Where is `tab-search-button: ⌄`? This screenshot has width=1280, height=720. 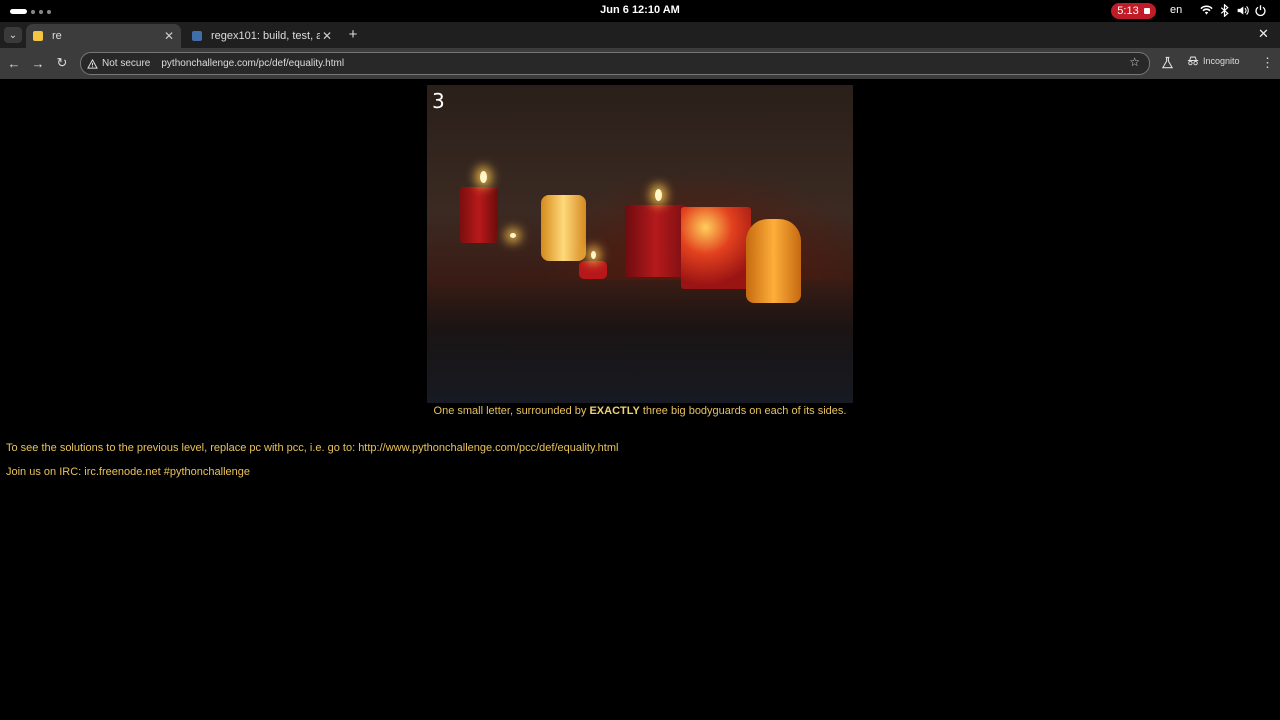
tab-search-button: ⌄ is located at coordinates (13, 35).